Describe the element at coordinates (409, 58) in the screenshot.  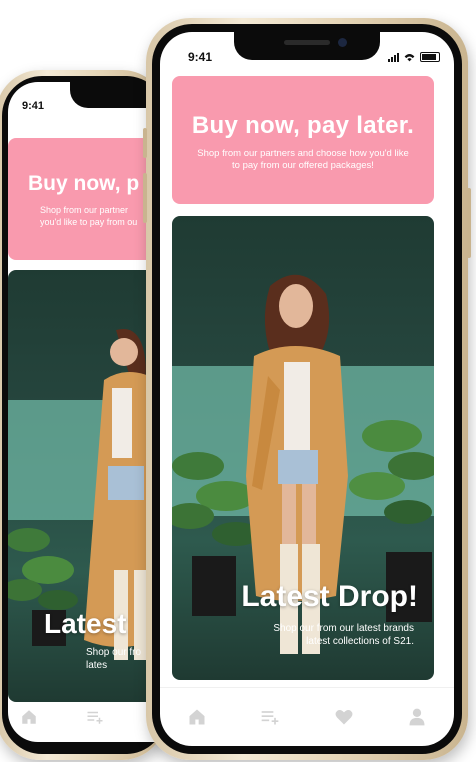
I see `wifi-icon` at that location.